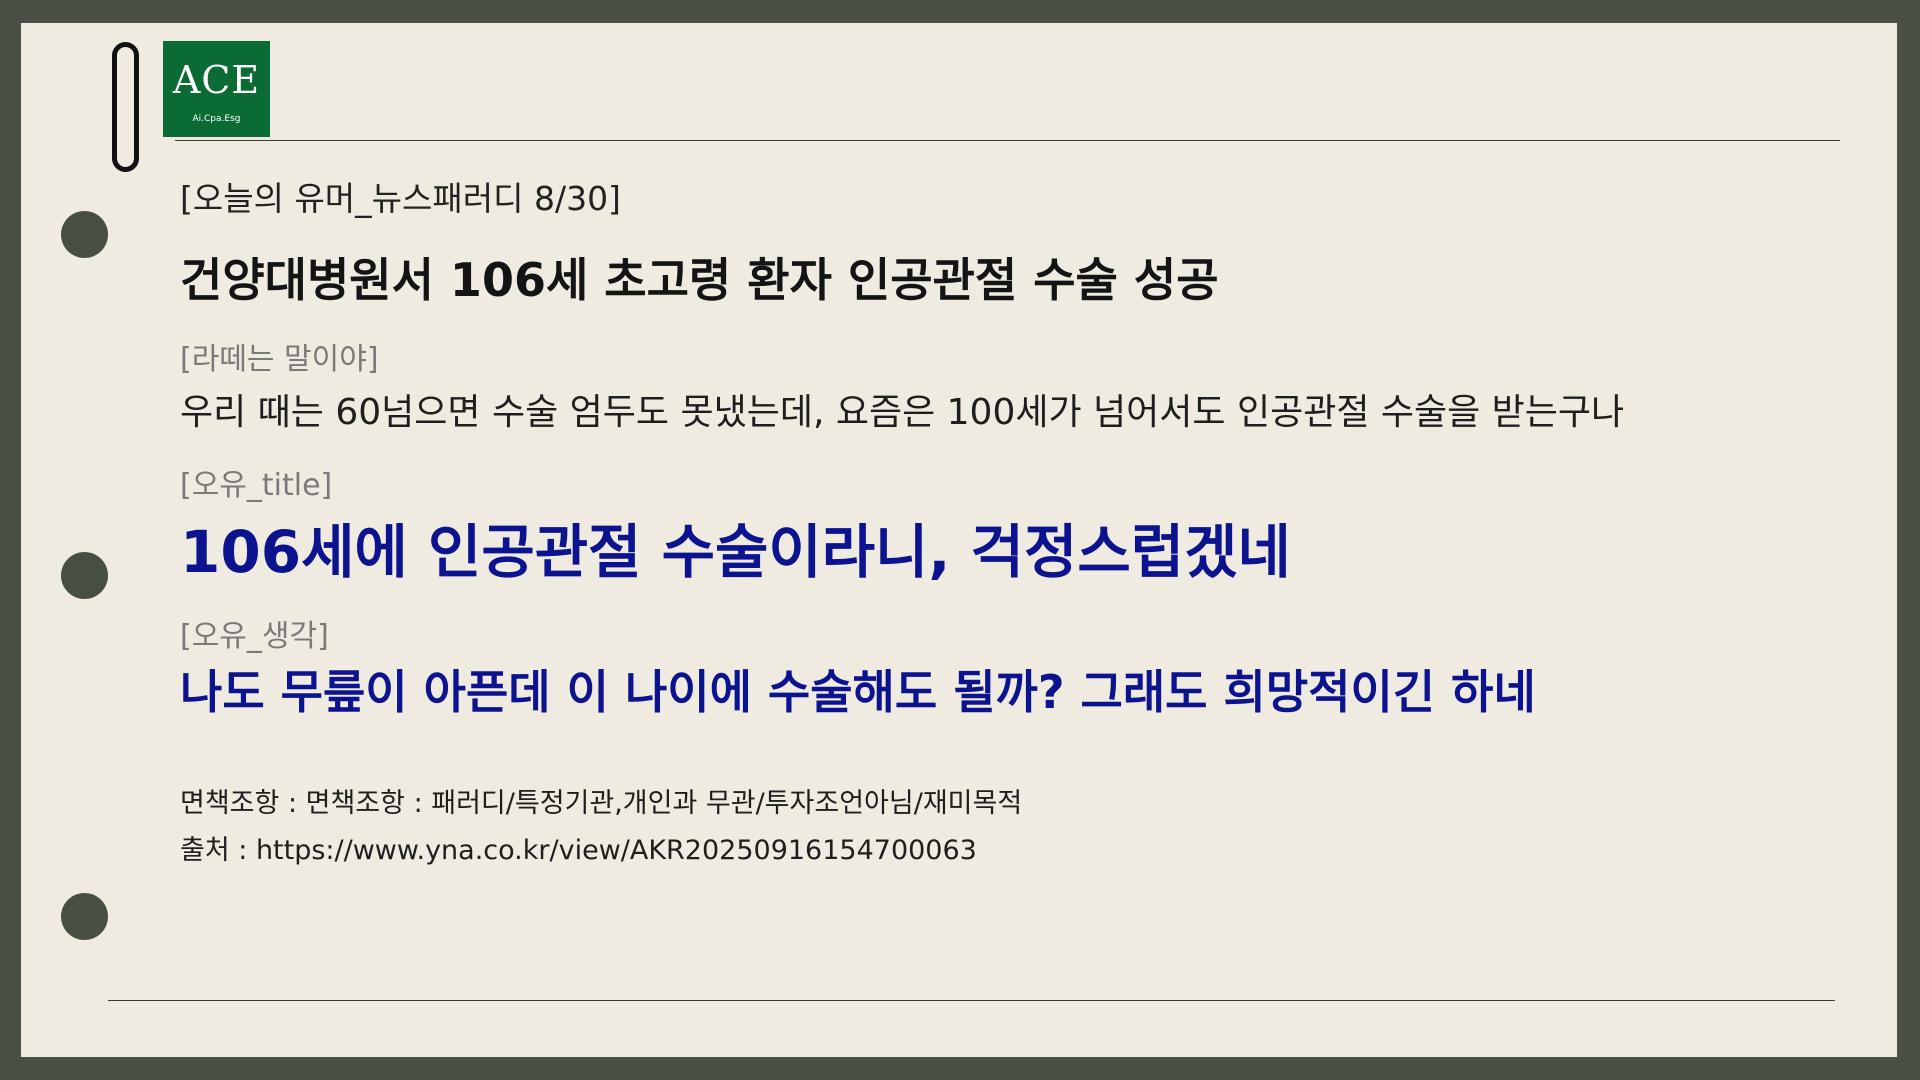 This screenshot has height=1080, width=1920. I want to click on top-divider, so click(1007, 140).